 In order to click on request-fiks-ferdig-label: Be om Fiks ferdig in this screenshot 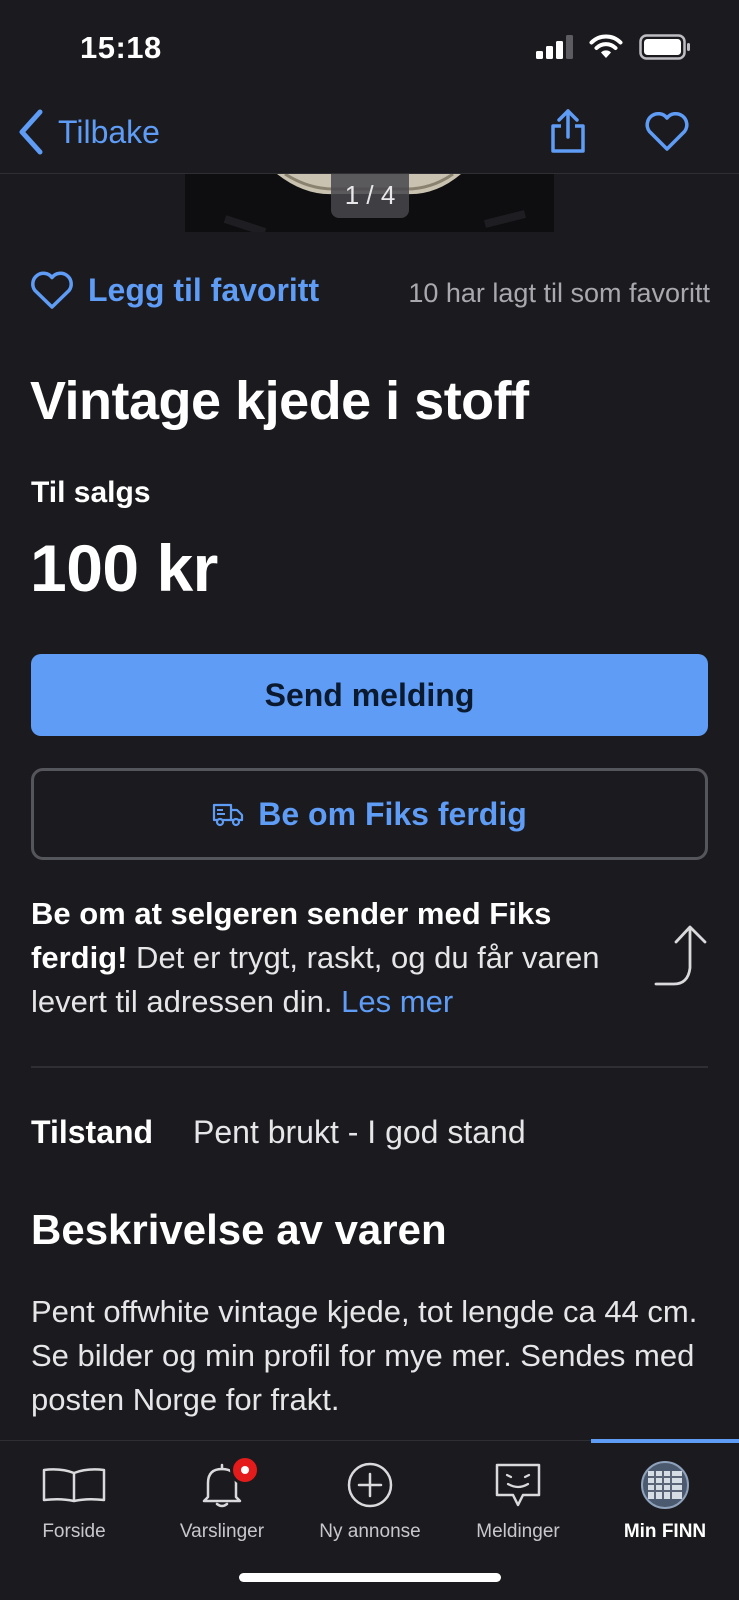, I will do `click(392, 813)`.